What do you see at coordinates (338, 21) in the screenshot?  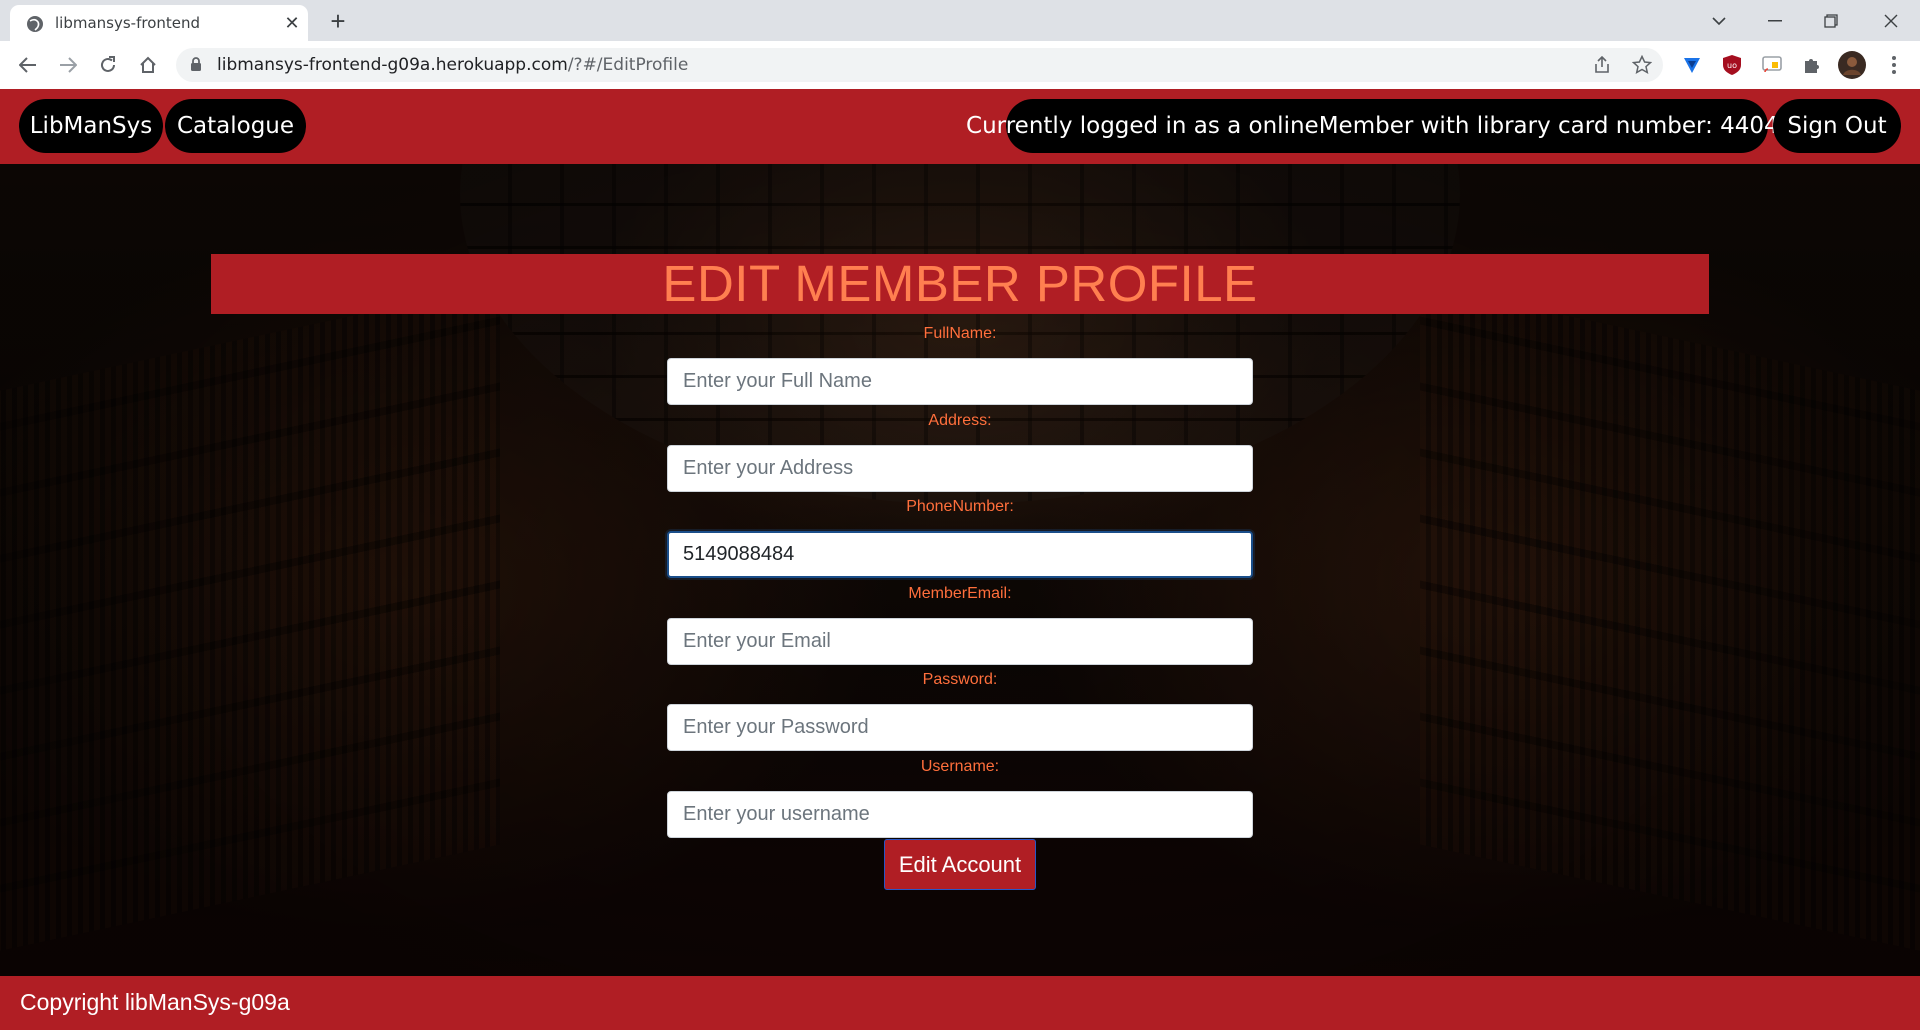 I see `new-tab-icon: +` at bounding box center [338, 21].